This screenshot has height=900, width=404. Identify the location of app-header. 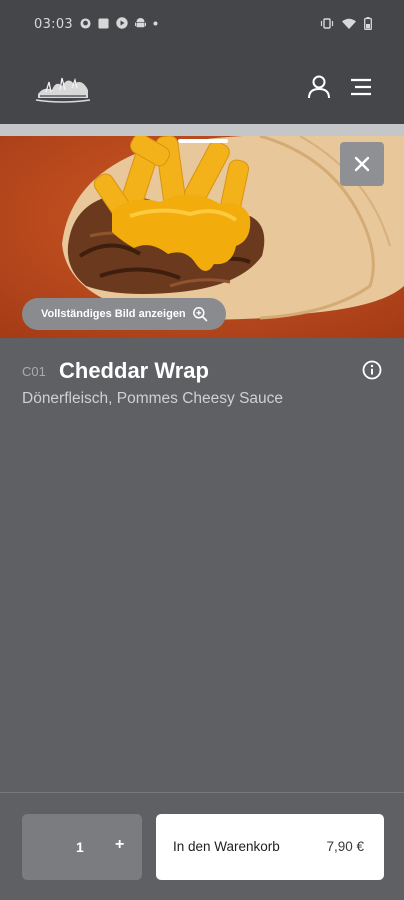
(202, 87).